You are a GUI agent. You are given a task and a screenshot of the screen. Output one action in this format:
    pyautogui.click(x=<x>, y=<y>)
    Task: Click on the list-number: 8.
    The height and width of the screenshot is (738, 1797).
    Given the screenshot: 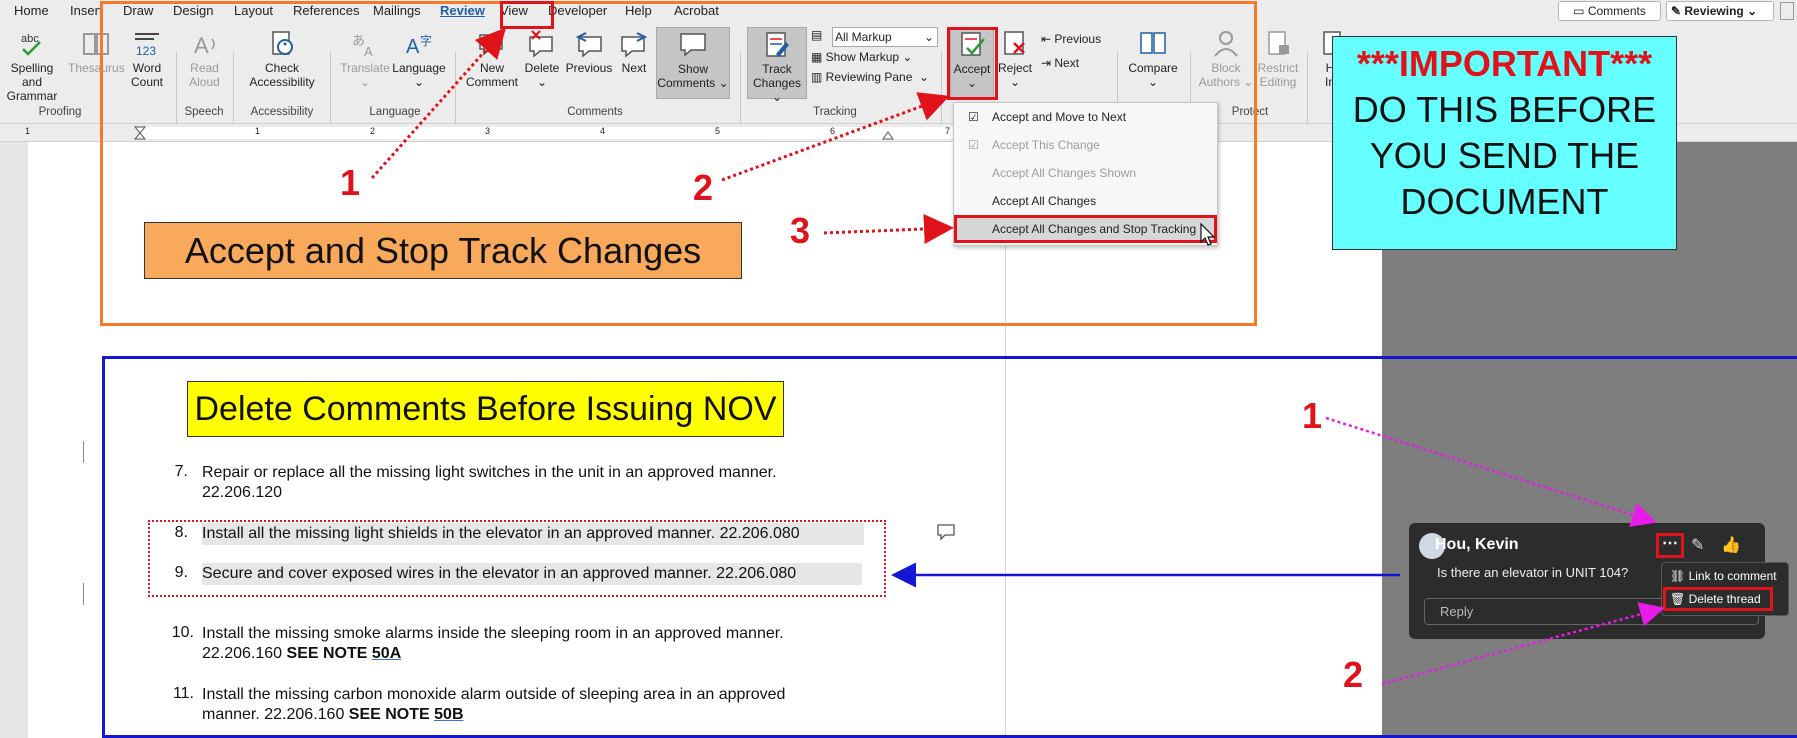 What is the action you would take?
    pyautogui.click(x=181, y=532)
    